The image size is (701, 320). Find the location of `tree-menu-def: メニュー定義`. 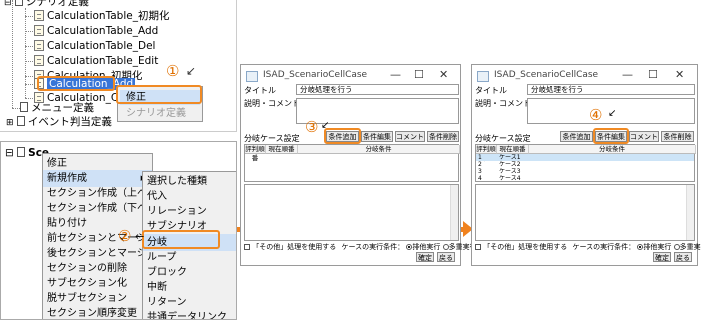

tree-menu-def: メニュー定義 is located at coordinates (57, 108).